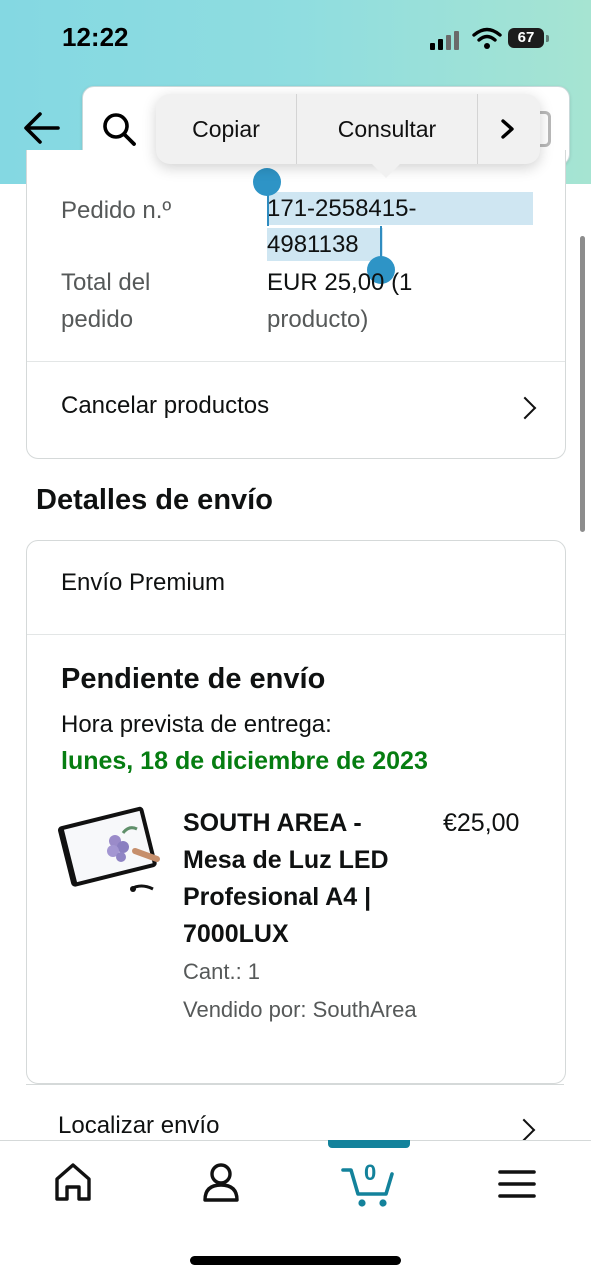 The height and width of the screenshot is (1281, 591). What do you see at coordinates (110, 853) in the screenshot?
I see `product-image` at bounding box center [110, 853].